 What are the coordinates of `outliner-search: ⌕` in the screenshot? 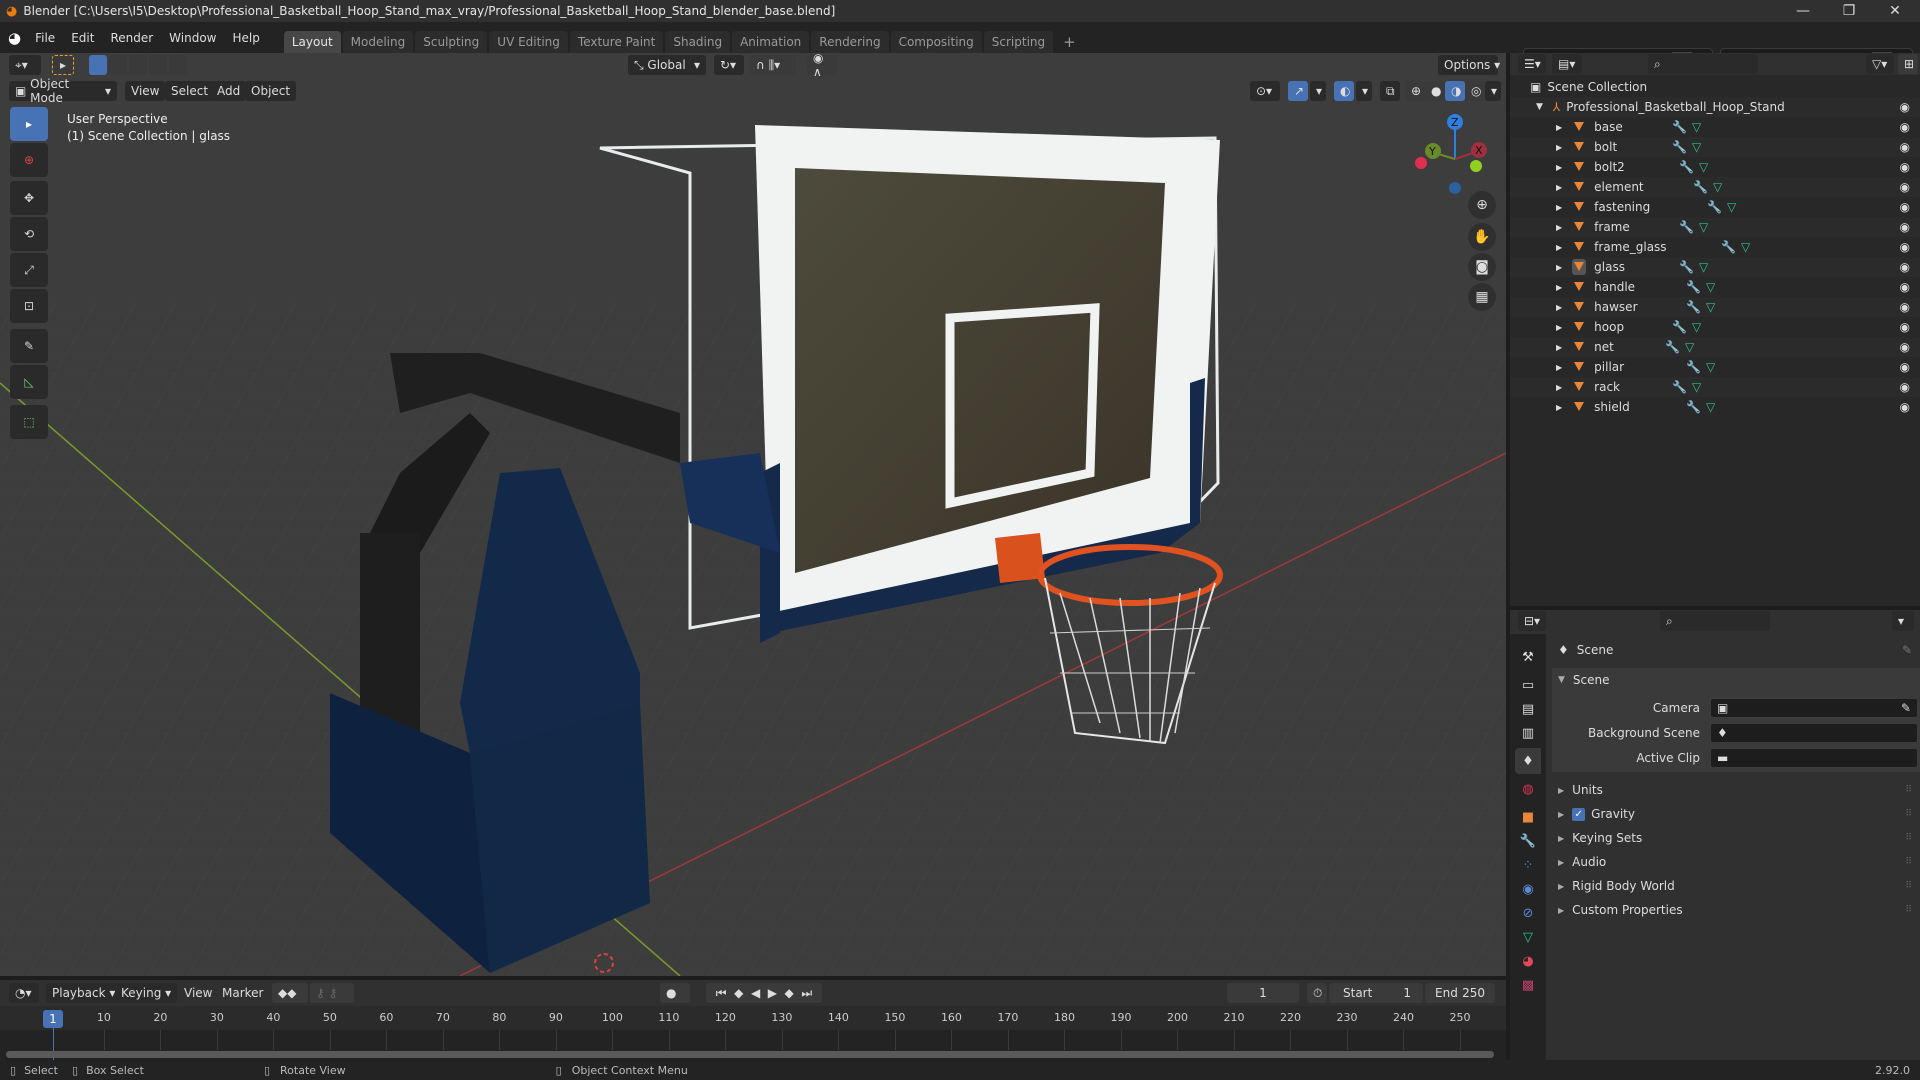 It's located at (1703, 64).